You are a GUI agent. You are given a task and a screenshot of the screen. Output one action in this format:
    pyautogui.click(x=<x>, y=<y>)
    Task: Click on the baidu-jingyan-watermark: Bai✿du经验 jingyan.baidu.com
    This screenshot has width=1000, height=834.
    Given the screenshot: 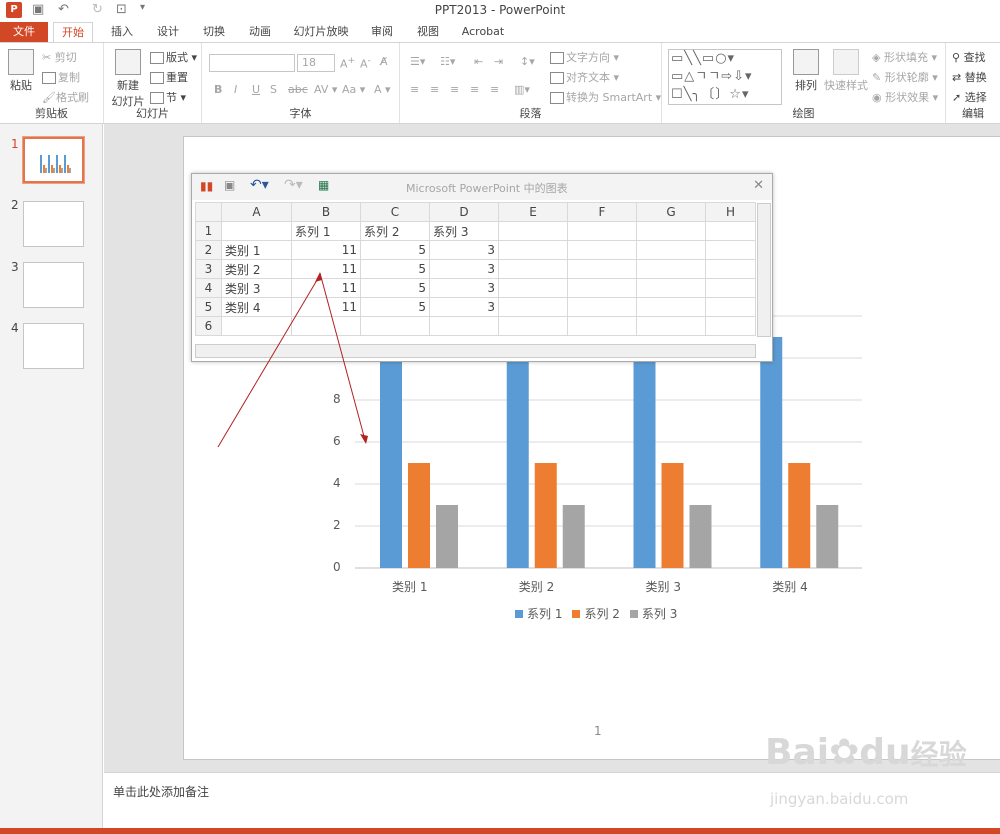 What is the action you would take?
    pyautogui.click(x=880, y=772)
    